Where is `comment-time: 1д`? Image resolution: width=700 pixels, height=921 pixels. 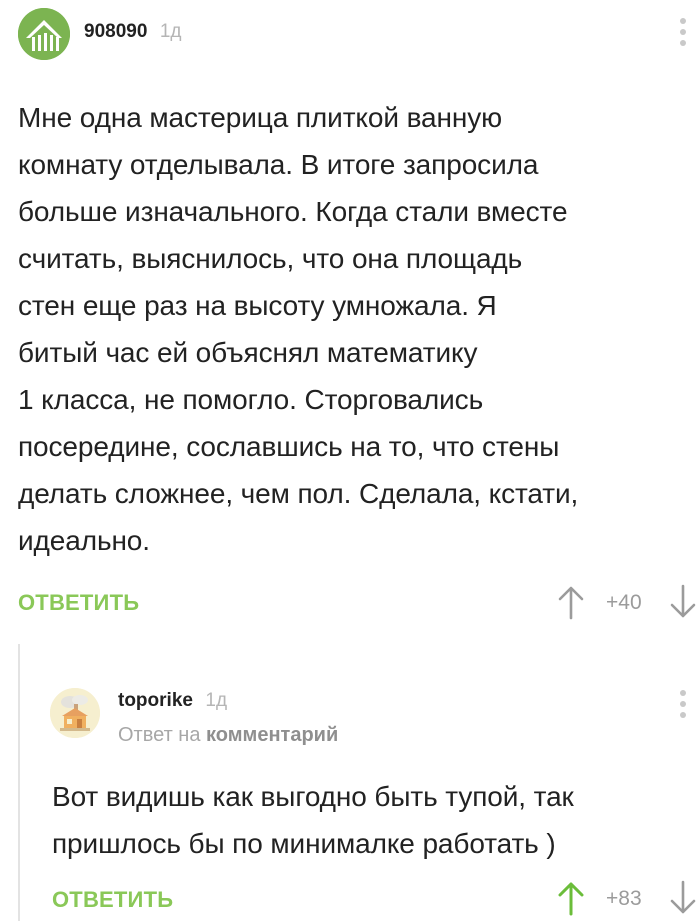
comment-time: 1д is located at coordinates (170, 31).